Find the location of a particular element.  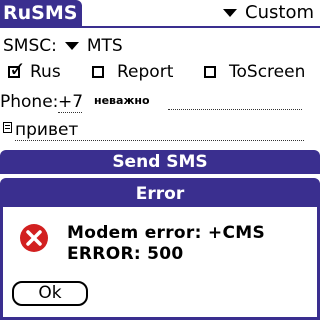

report-checkbox-row: Report is located at coordinates (132, 72).